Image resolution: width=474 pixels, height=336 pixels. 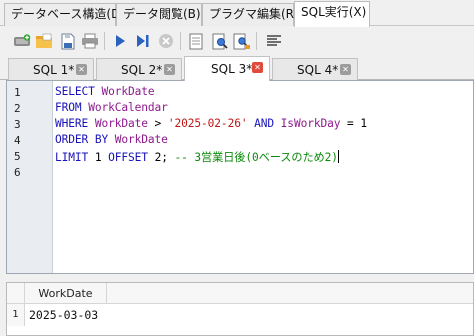 I want to click on sql-tab-label: SQL 1*, so click(x=54, y=69).